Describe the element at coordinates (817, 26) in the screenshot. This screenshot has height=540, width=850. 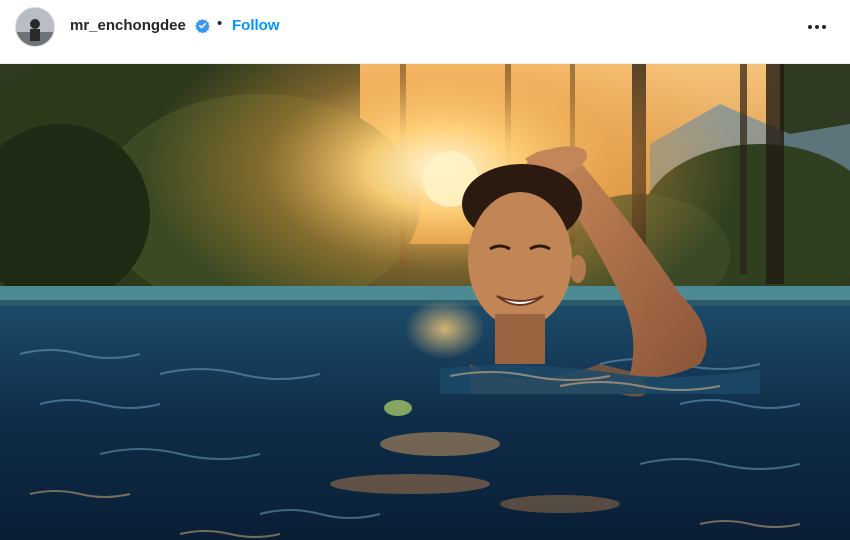
I see `more-options-icon` at that location.